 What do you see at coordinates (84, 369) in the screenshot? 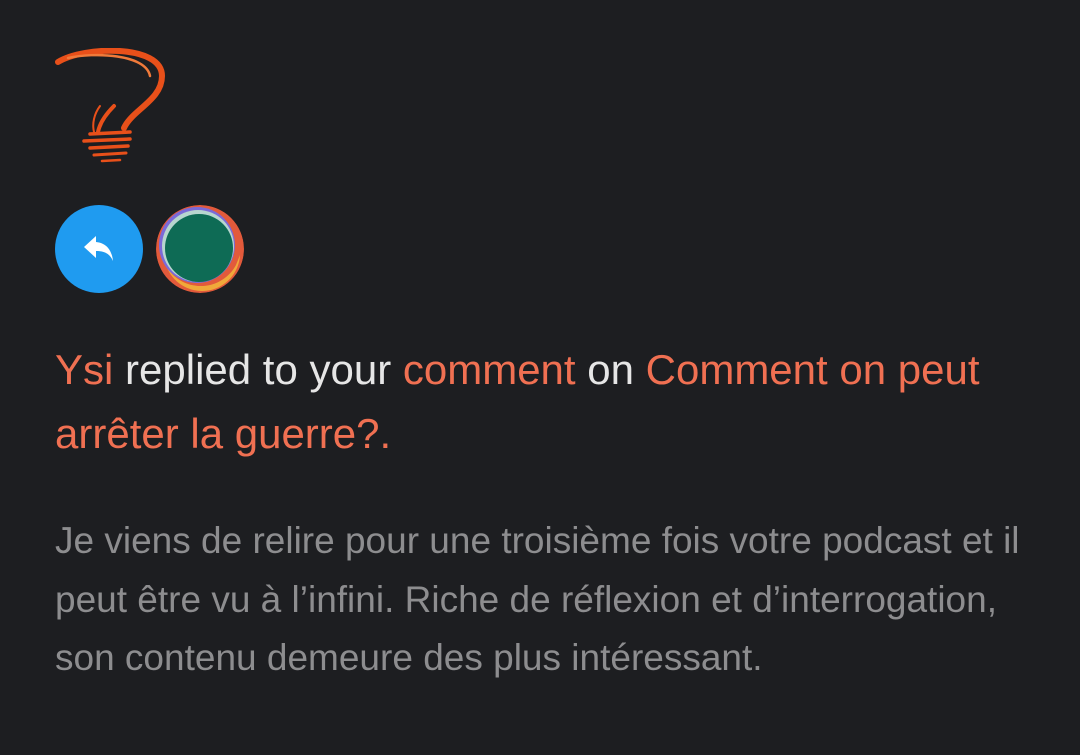
I see `actor-link: Ysi` at bounding box center [84, 369].